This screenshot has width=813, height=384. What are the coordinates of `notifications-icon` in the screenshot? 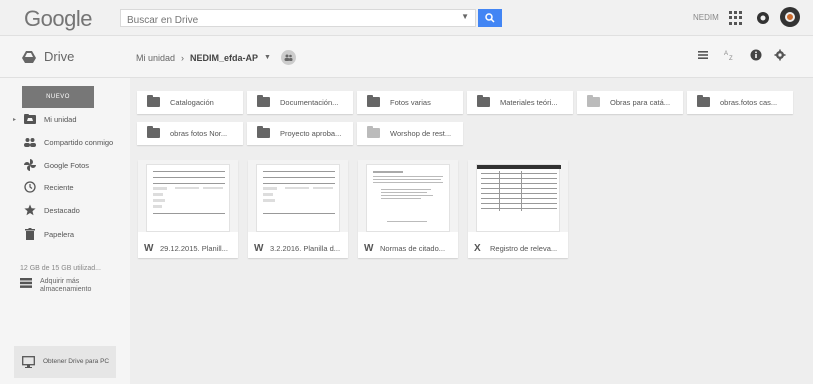 It's located at (763, 18).